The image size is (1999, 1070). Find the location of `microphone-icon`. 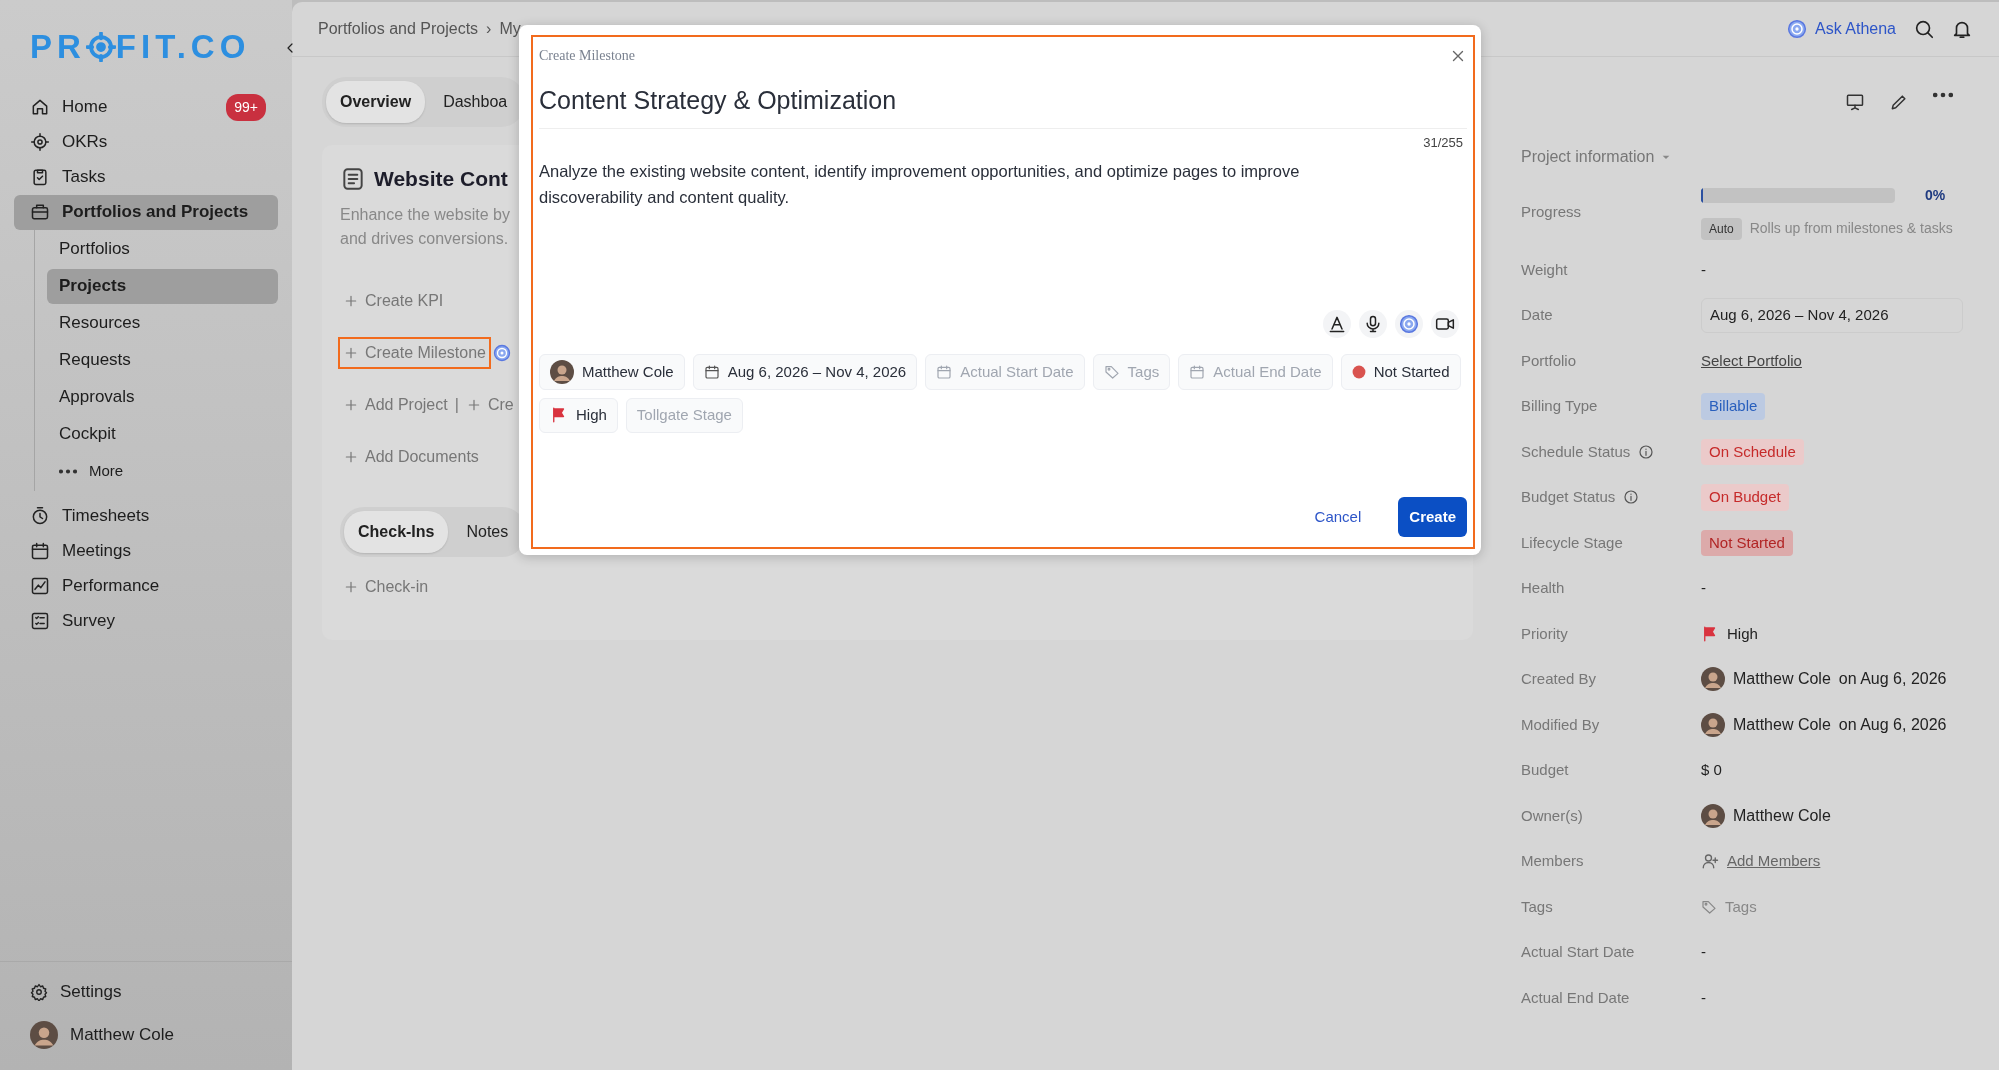

microphone-icon is located at coordinates (1373, 324).